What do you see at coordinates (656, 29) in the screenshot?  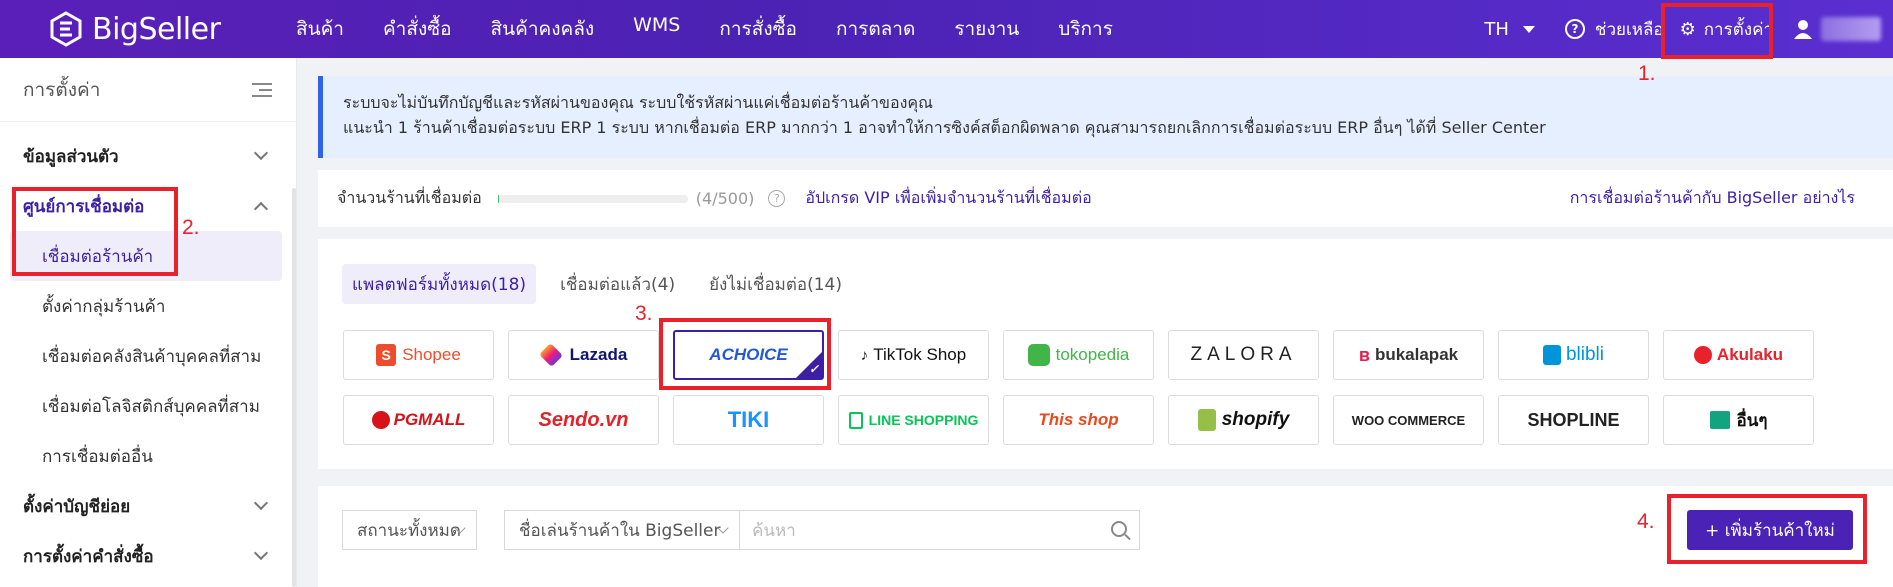 I see `nav-item-wms: WMS` at bounding box center [656, 29].